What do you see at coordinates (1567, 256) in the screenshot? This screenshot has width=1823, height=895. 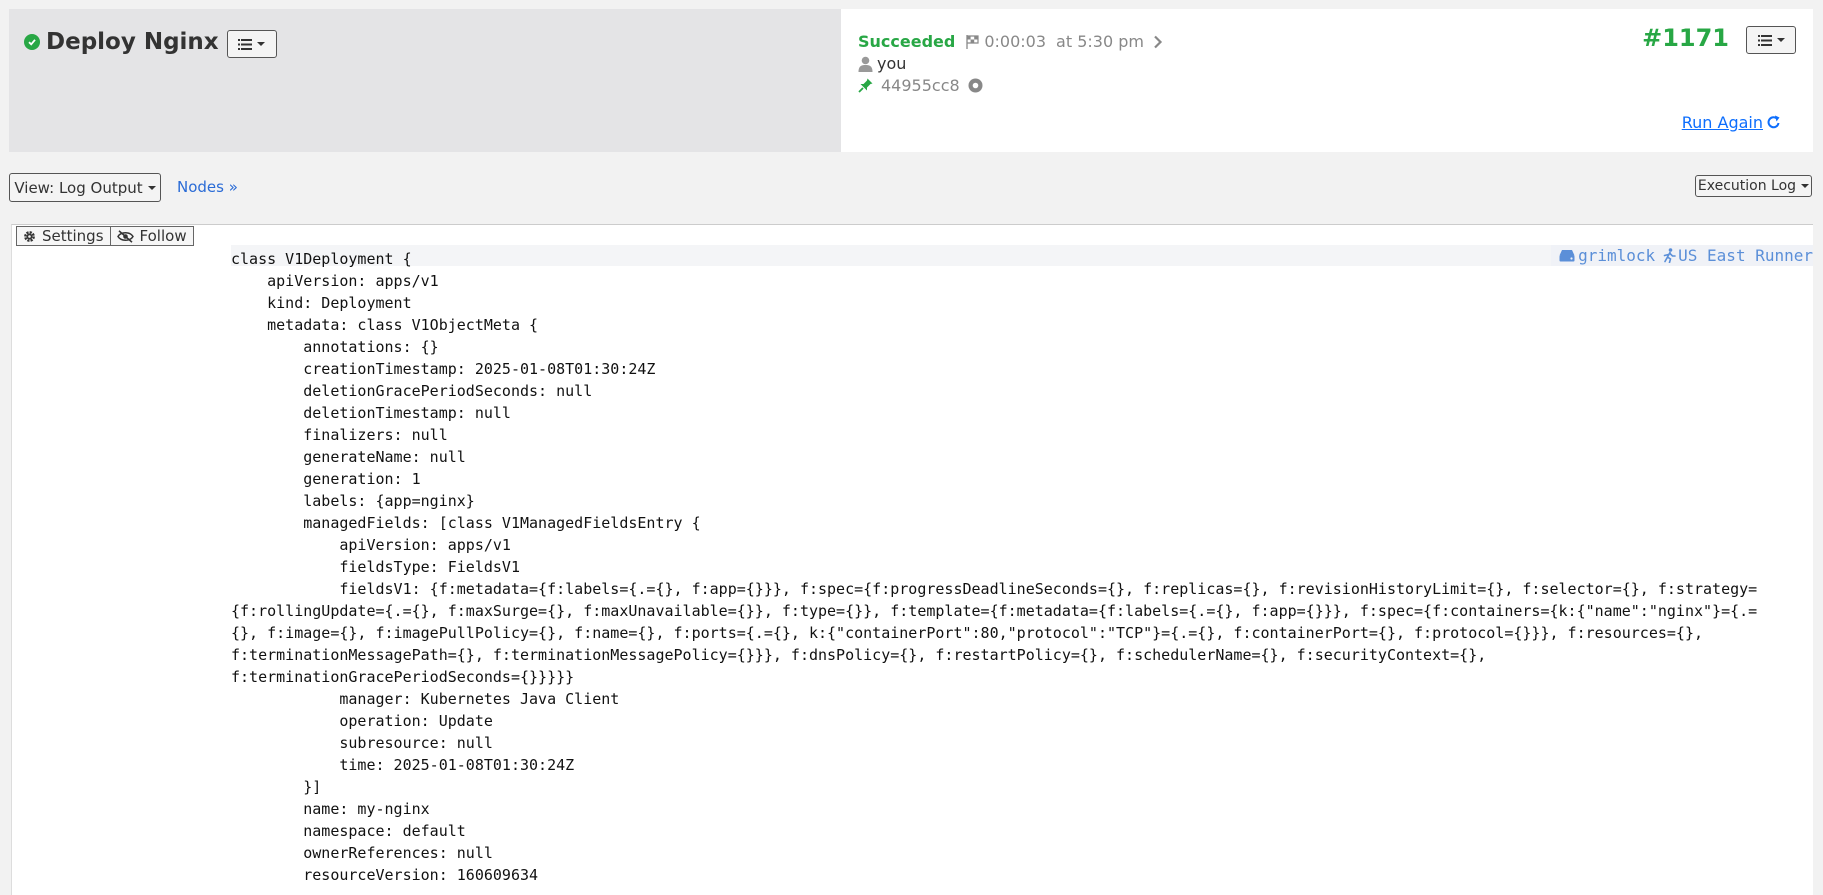 I see `server-icon` at bounding box center [1567, 256].